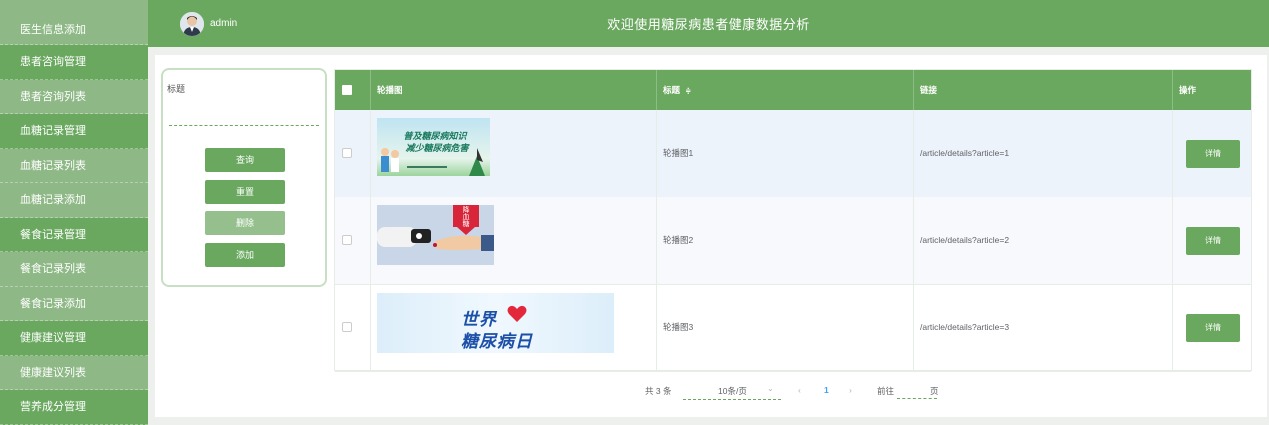  What do you see at coordinates (74, 200) in the screenshot?
I see `sidebar-item-glucose-add: 血糖记录添加` at bounding box center [74, 200].